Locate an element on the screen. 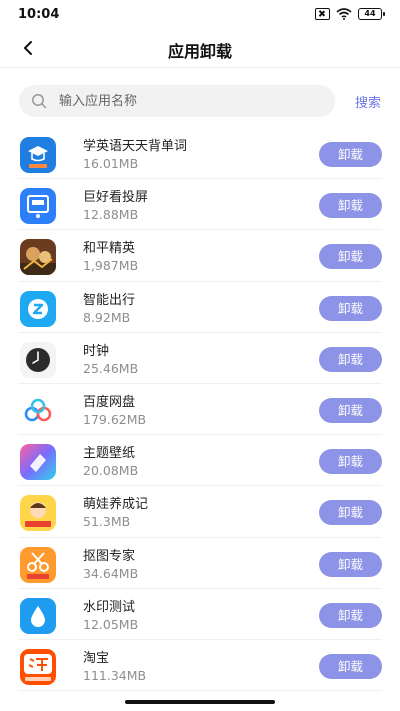 The image size is (400, 711). list-item: 萌娃养成记 51.3MB 卸载 is located at coordinates (200, 512).